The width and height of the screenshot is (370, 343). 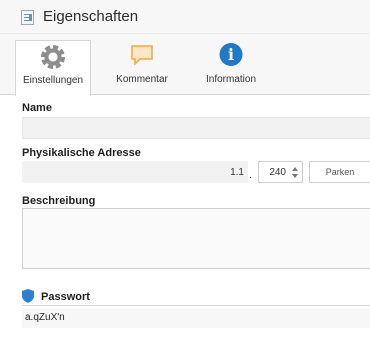 I want to click on address-device-input: 240, so click(x=280, y=172).